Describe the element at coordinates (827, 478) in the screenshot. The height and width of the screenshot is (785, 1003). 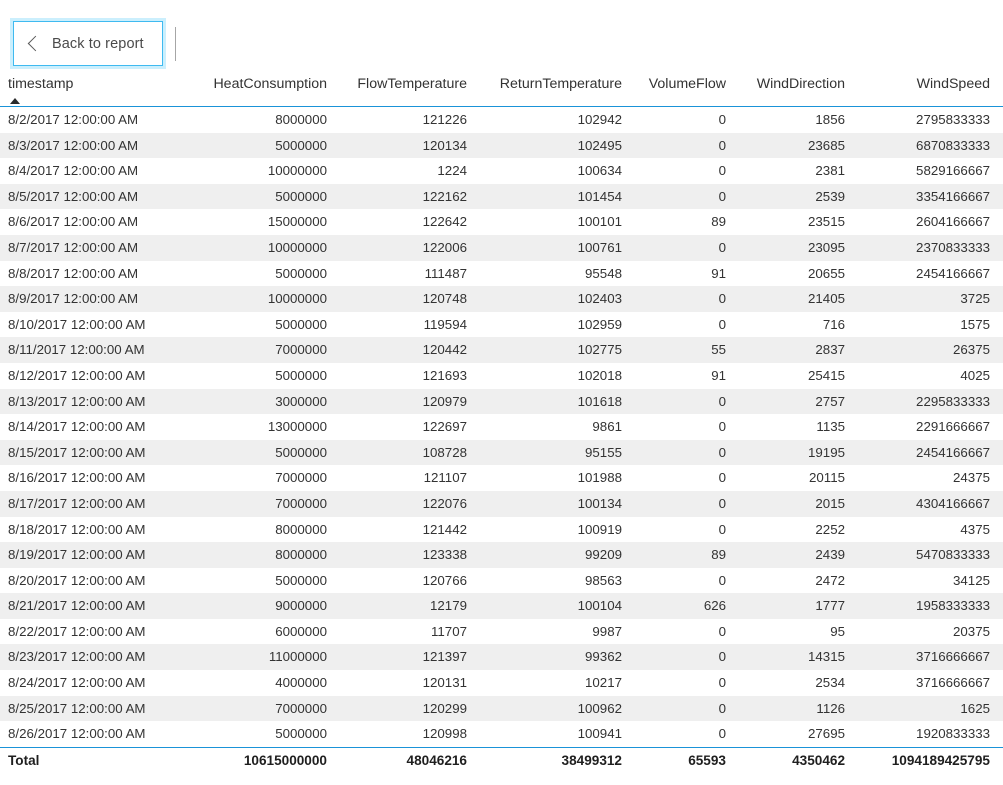
I see `cell-winddir: 20115` at that location.